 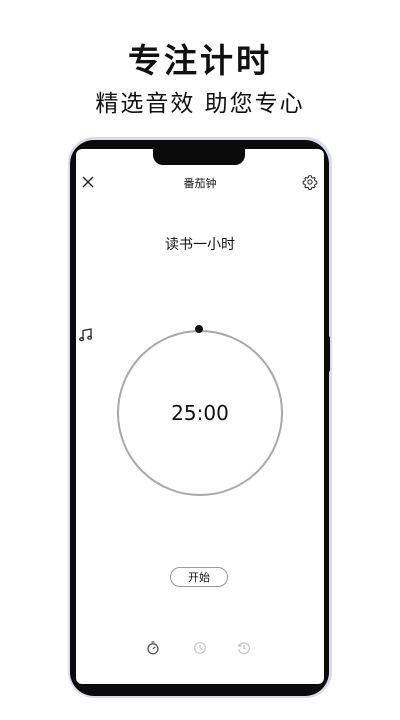 I want to click on settings-button, so click(x=310, y=182).